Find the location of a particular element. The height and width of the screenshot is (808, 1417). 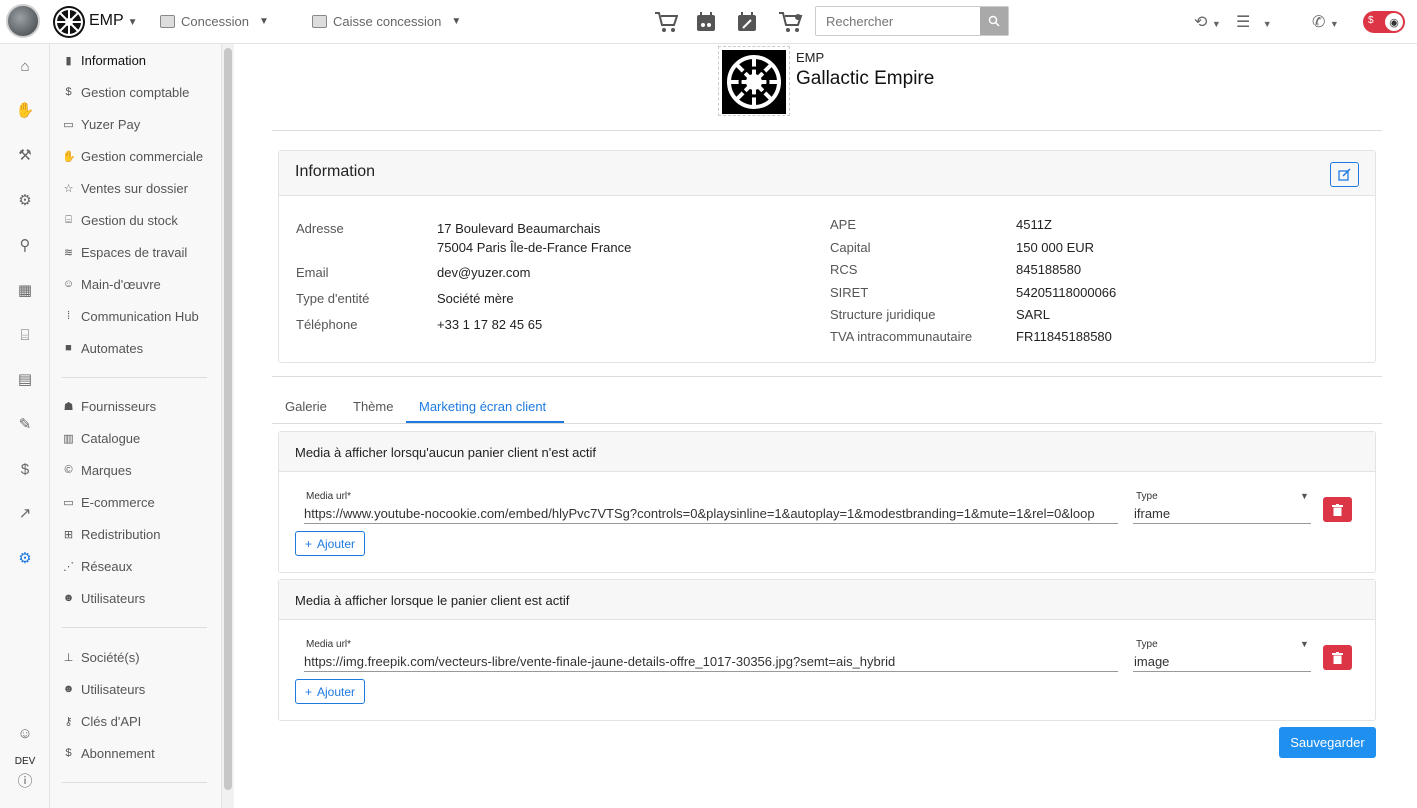

sidebar-item-abonnement: $ Abonnement is located at coordinates (108, 753).